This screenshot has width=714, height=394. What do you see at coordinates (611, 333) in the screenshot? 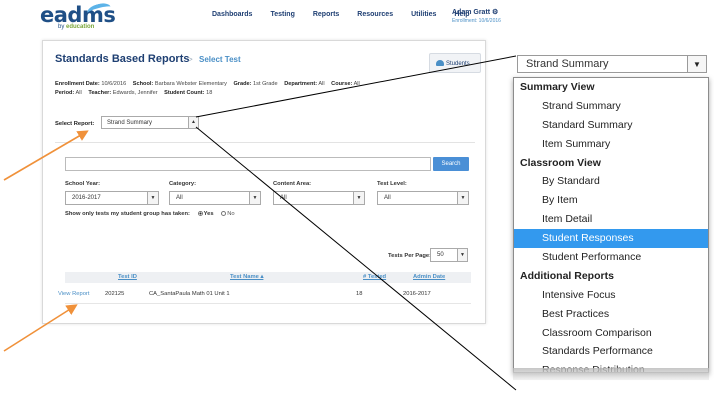
I see `option-classroom-comparison: Classroom Comparison` at bounding box center [611, 333].